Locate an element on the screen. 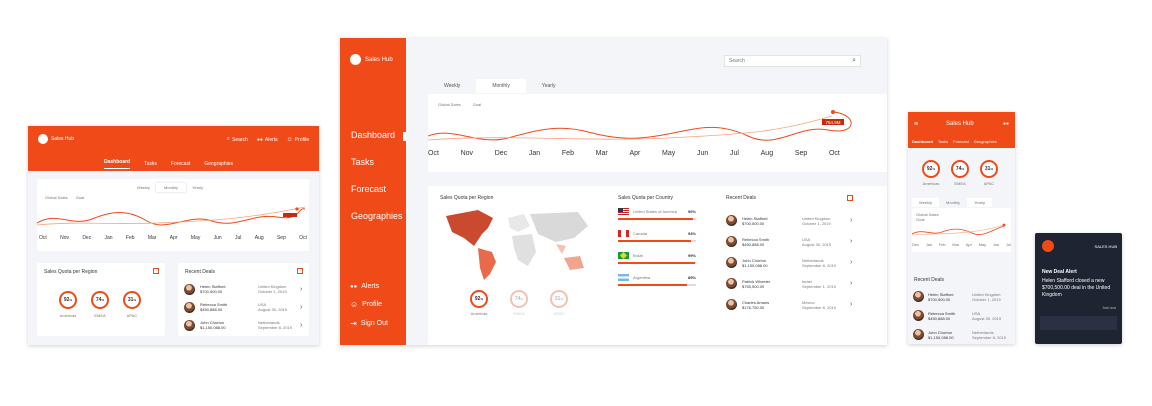  sidebar-item-geographies: Geographies is located at coordinates (377, 216).